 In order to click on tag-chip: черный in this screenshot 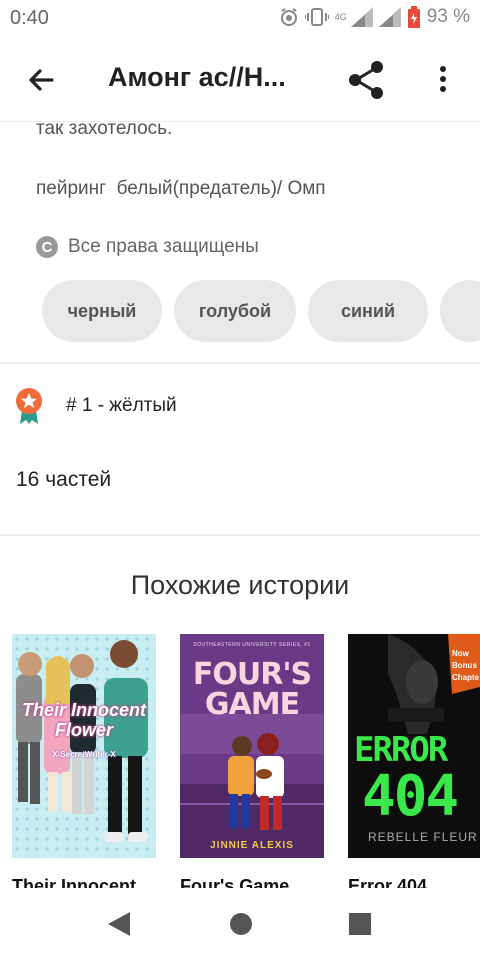, I will do `click(102, 311)`.